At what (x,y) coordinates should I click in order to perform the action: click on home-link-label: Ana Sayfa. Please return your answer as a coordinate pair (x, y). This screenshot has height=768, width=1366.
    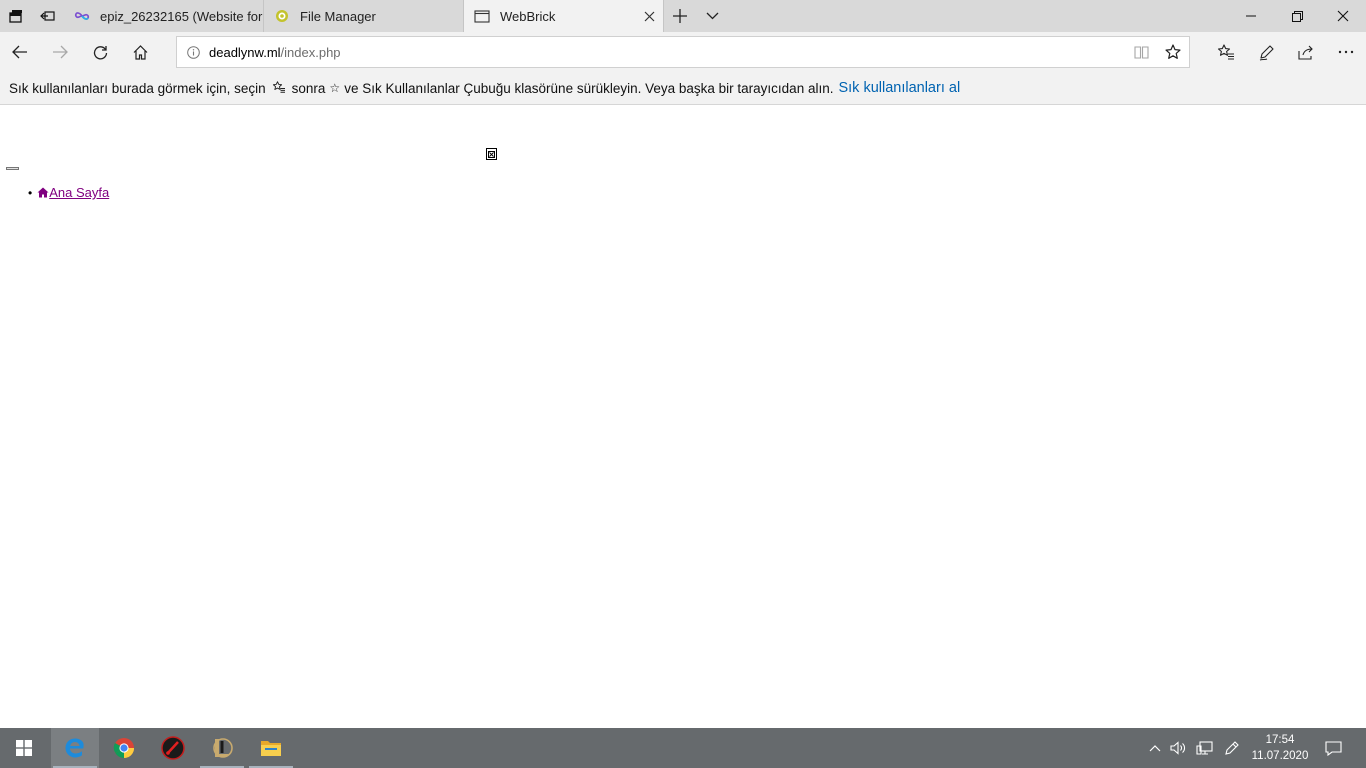
    Looking at the image, I should click on (79, 192).